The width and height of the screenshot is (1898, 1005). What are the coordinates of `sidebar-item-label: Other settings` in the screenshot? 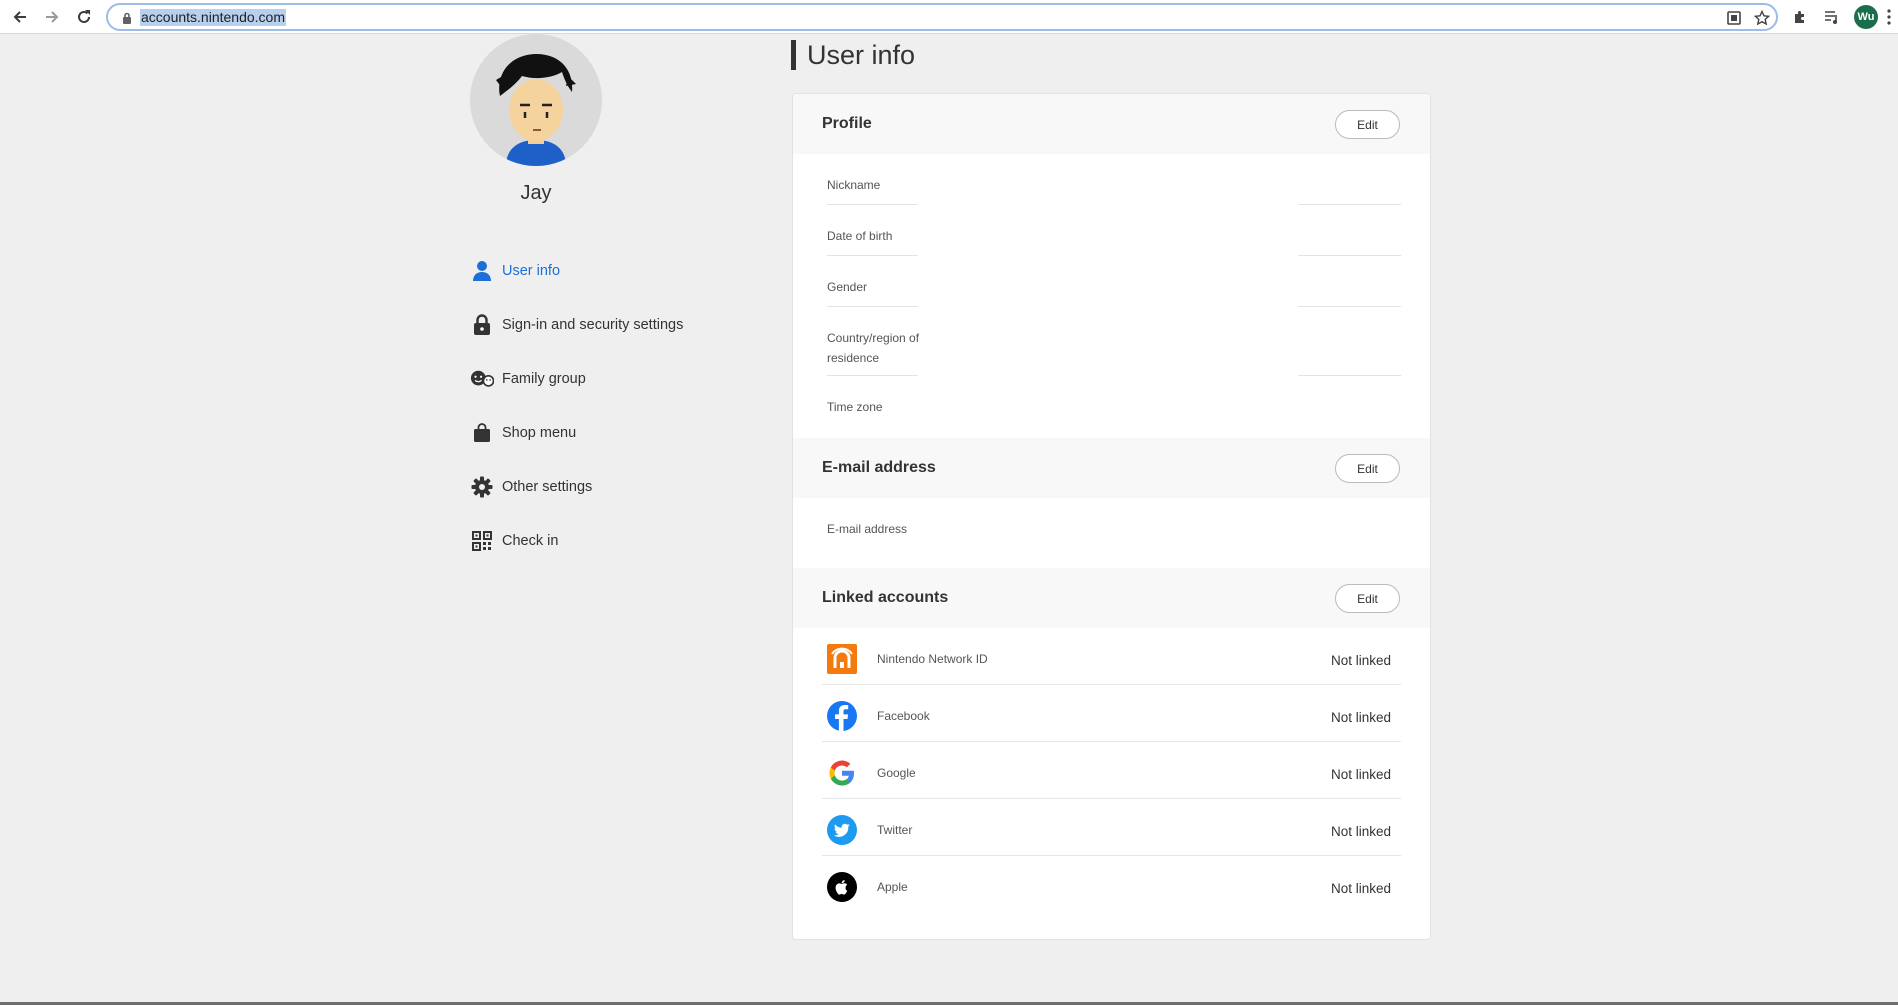 It's located at (547, 487).